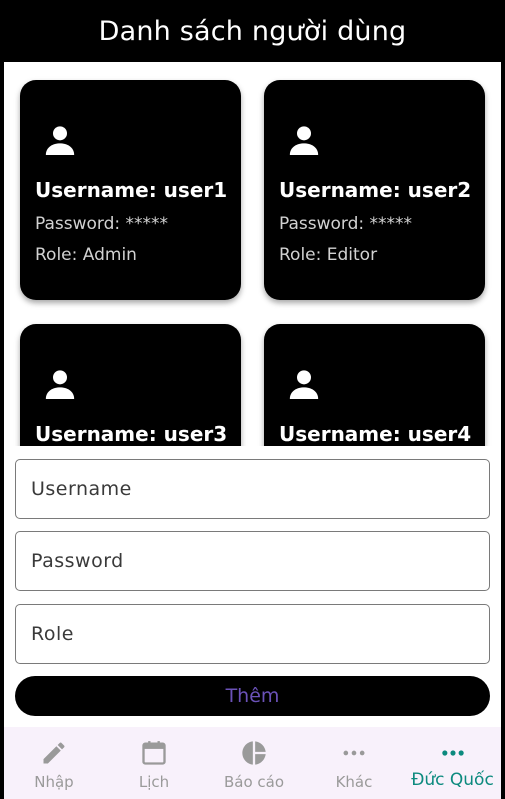  I want to click on card-username: Username: user1, so click(131, 190).